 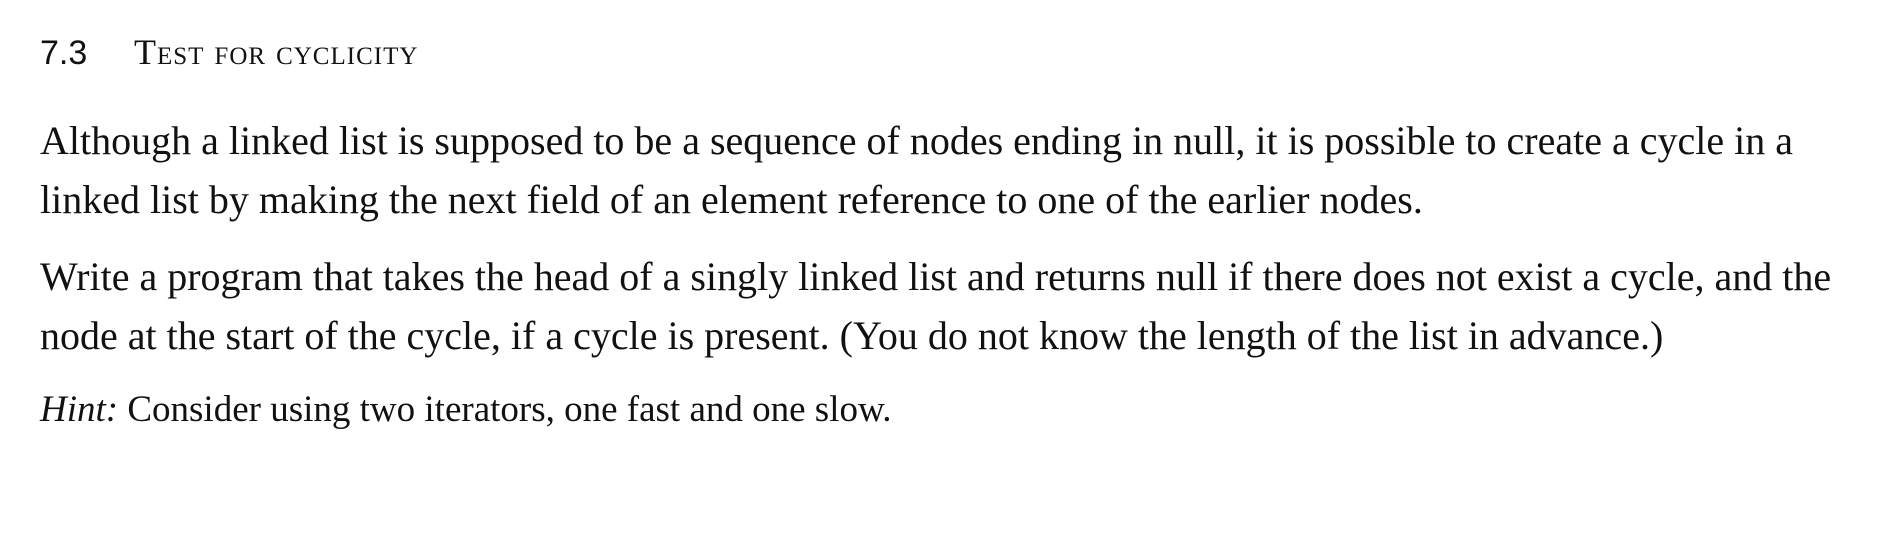 I want to click on section-title: Test for cyclicity, so click(x=276, y=52).